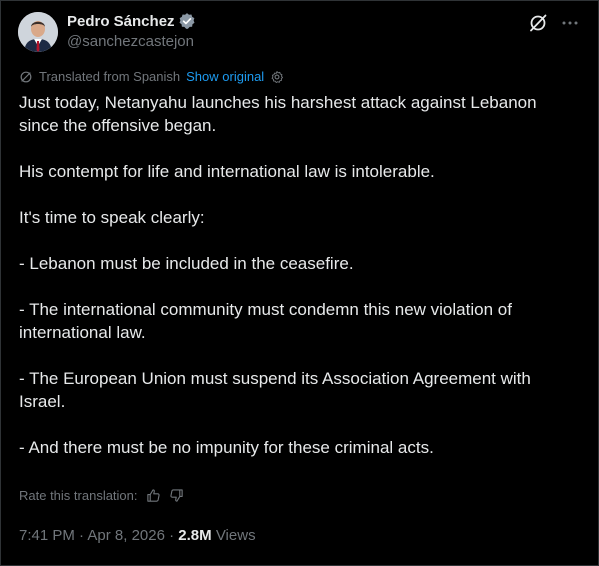  What do you see at coordinates (112, 217) in the screenshot?
I see `post-paragraph-3: It's time to speak clearly:` at bounding box center [112, 217].